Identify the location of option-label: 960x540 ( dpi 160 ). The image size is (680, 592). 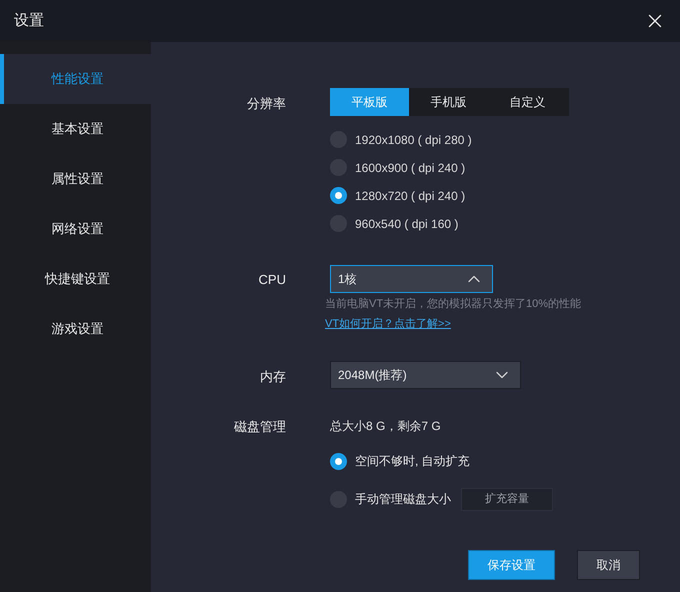
(406, 224).